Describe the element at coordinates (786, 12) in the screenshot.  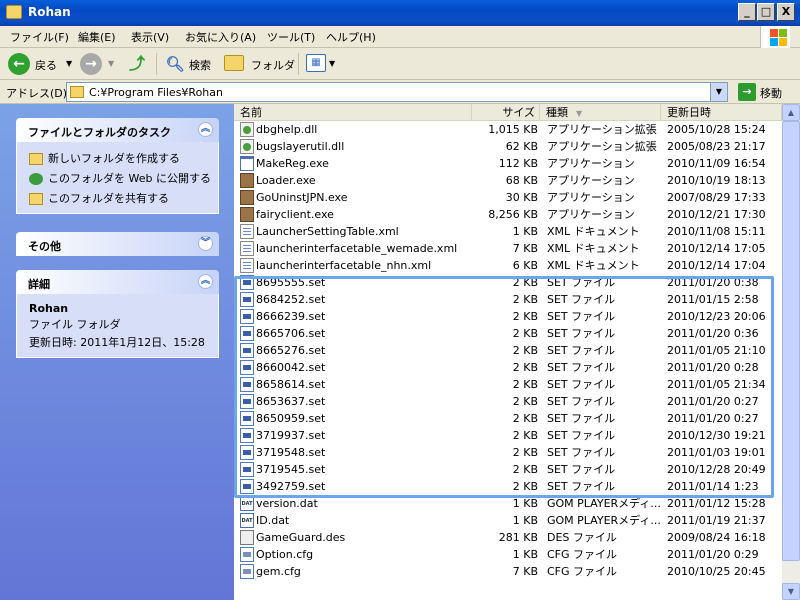
I see `close-button: X` at that location.